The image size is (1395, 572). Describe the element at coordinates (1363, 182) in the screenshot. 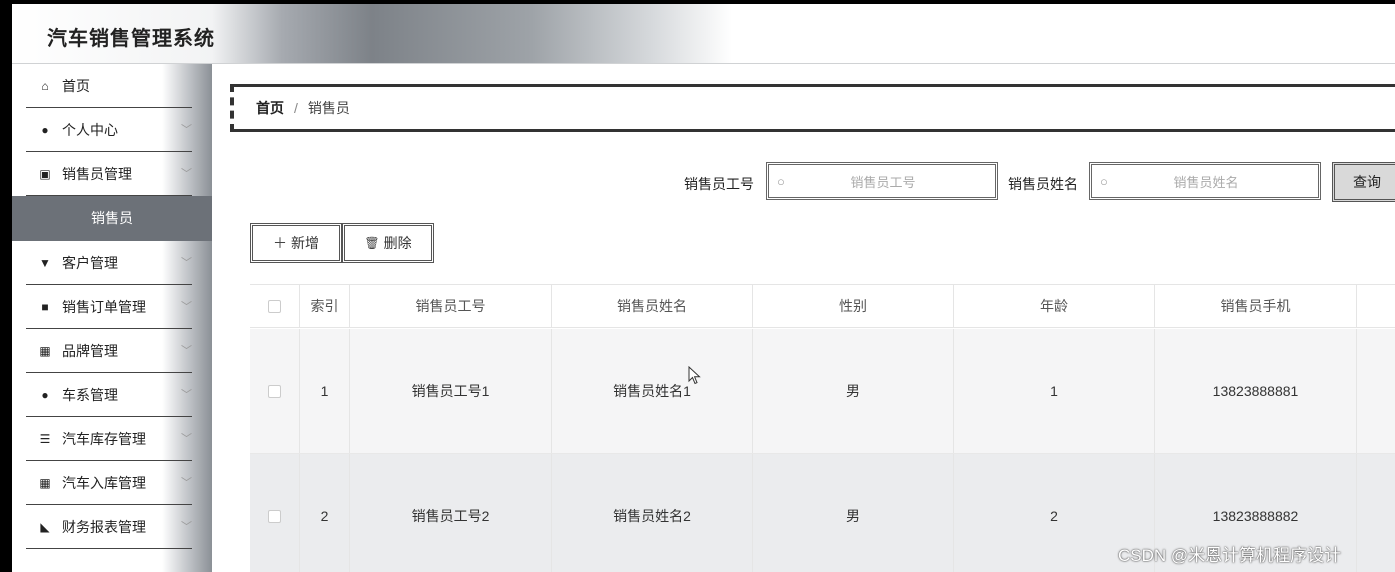

I see `query-button: 查询` at that location.